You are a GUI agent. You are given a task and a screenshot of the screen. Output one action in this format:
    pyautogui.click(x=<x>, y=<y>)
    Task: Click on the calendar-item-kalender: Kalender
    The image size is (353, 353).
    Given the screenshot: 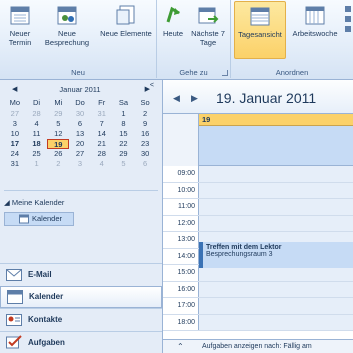 What is the action you would take?
    pyautogui.click(x=39, y=219)
    